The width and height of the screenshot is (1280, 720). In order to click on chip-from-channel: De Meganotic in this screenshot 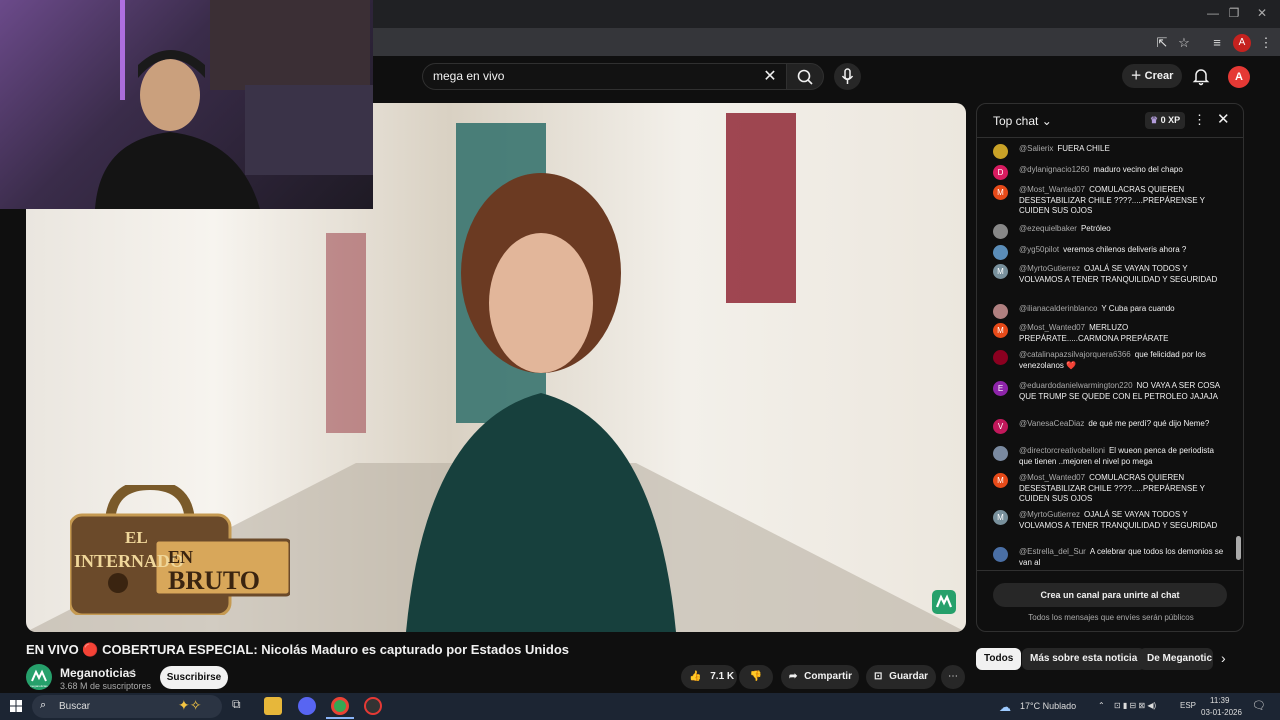, I will do `click(1176, 659)`.